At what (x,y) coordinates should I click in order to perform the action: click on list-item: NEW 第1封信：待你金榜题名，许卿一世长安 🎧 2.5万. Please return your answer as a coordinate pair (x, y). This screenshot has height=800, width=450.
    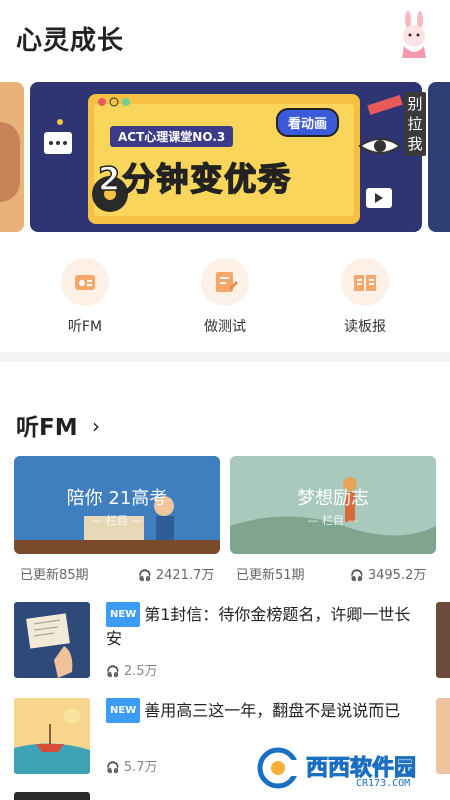
    Looking at the image, I should click on (232, 643).